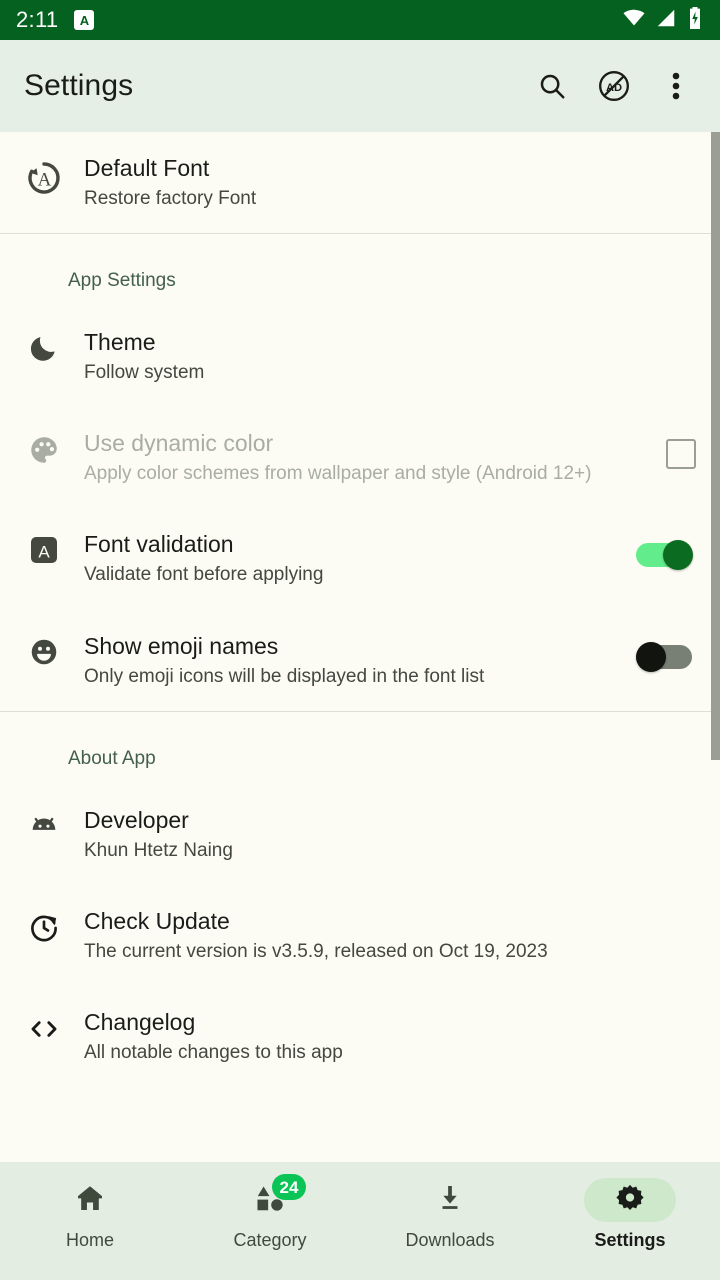 The image size is (720, 1280). I want to click on nav-item-home: Home, so click(90, 1214).